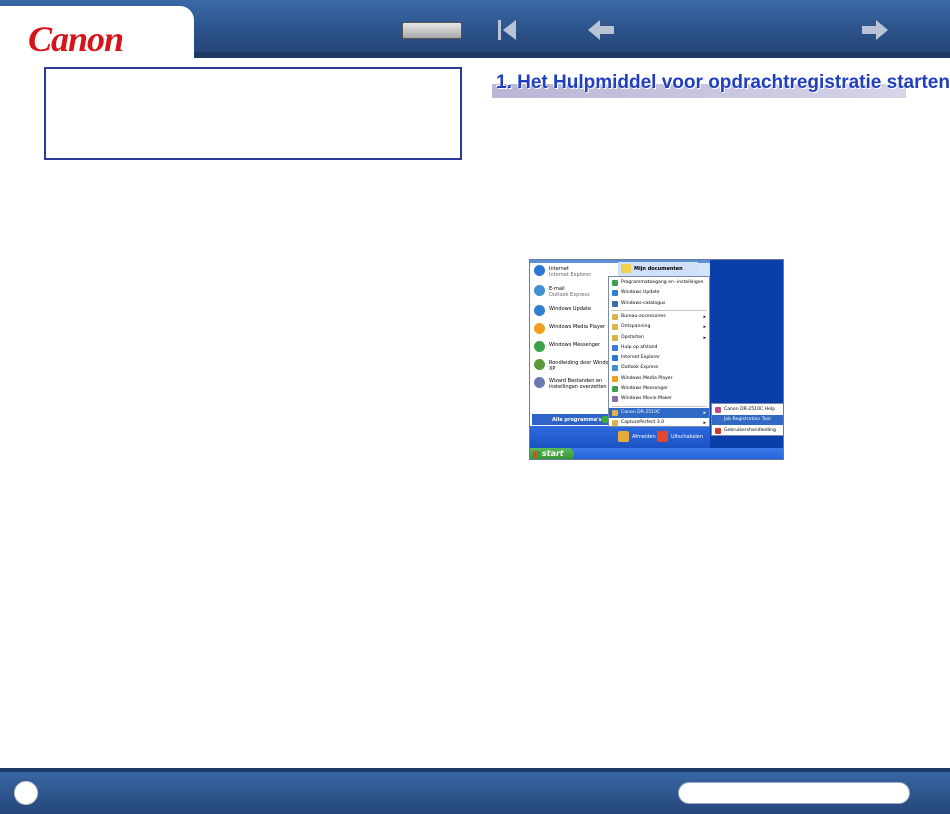 This screenshot has height=814, width=950. I want to click on arrow-left-icon, so click(601, 30).